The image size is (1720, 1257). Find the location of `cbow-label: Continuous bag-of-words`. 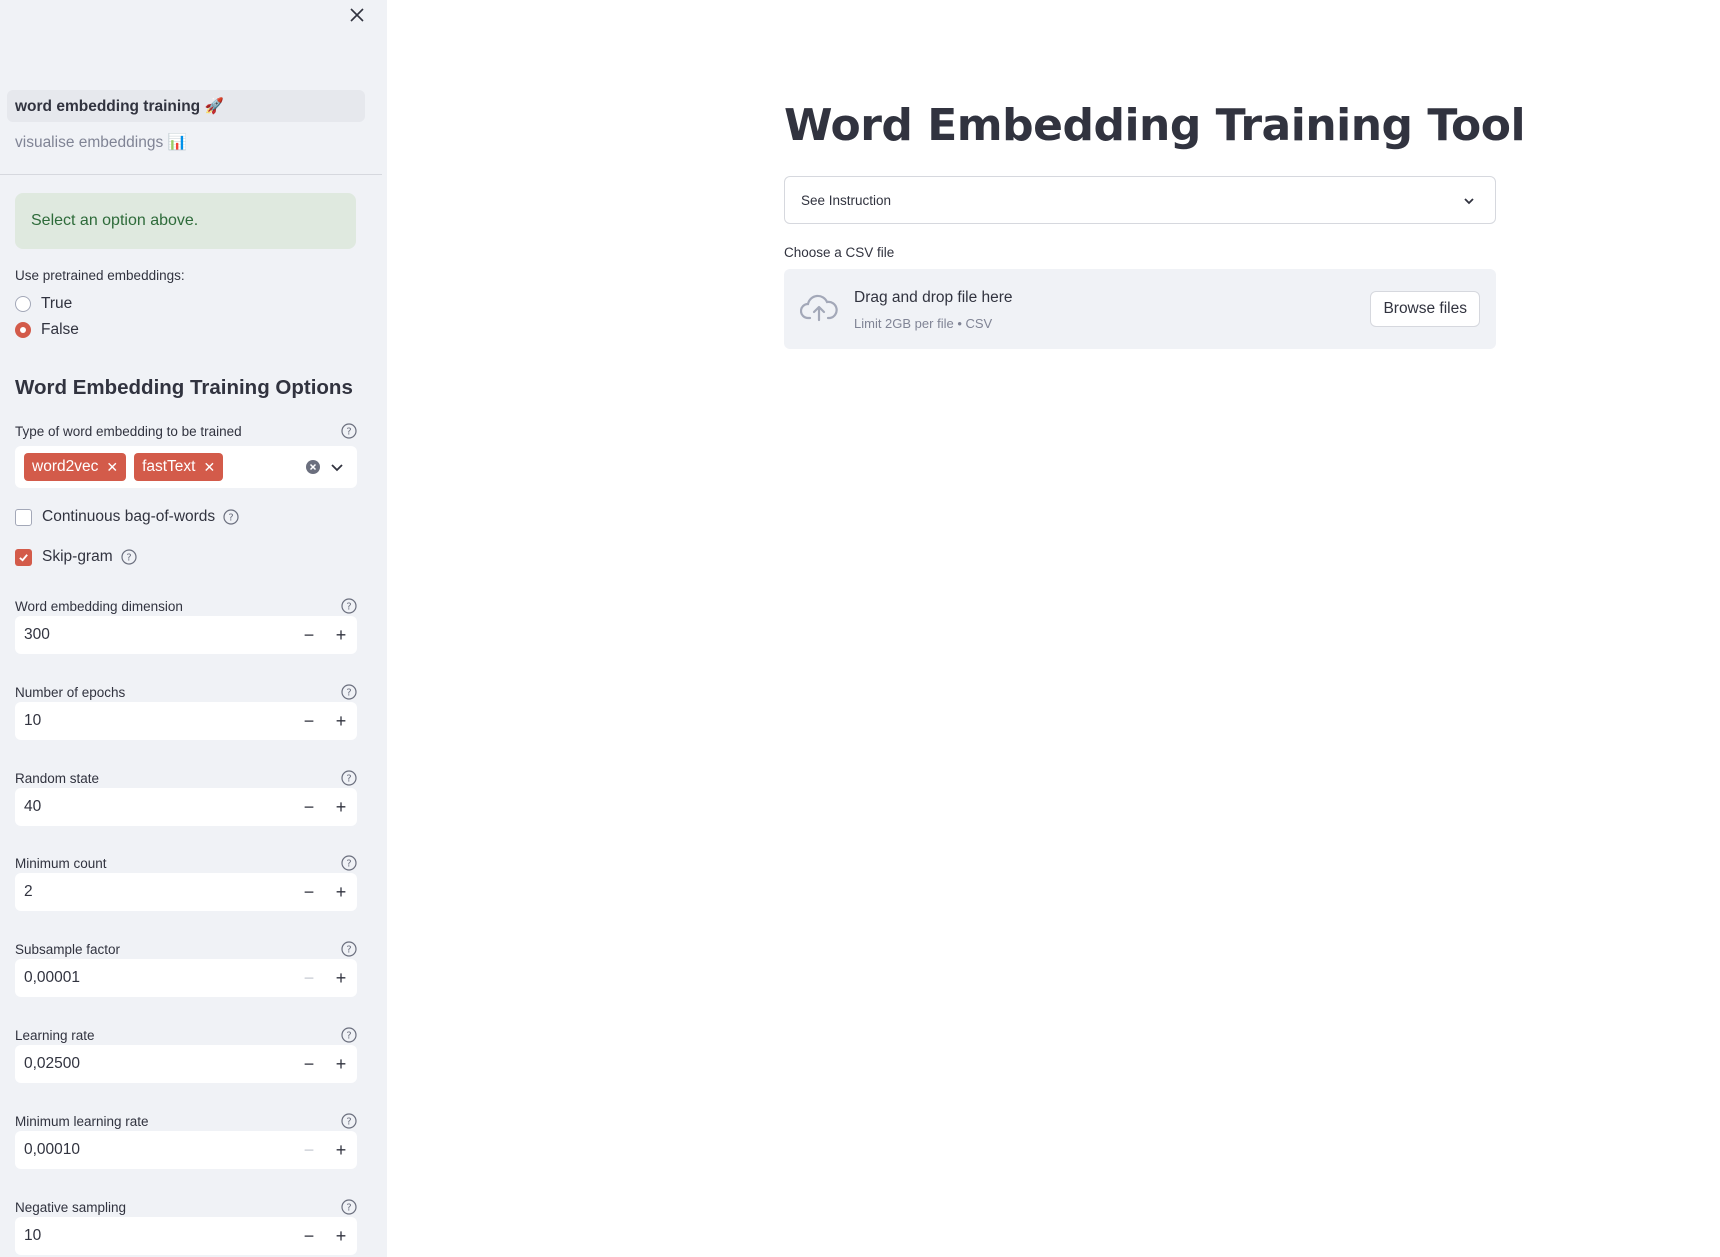

cbow-label: Continuous bag-of-words is located at coordinates (129, 516).